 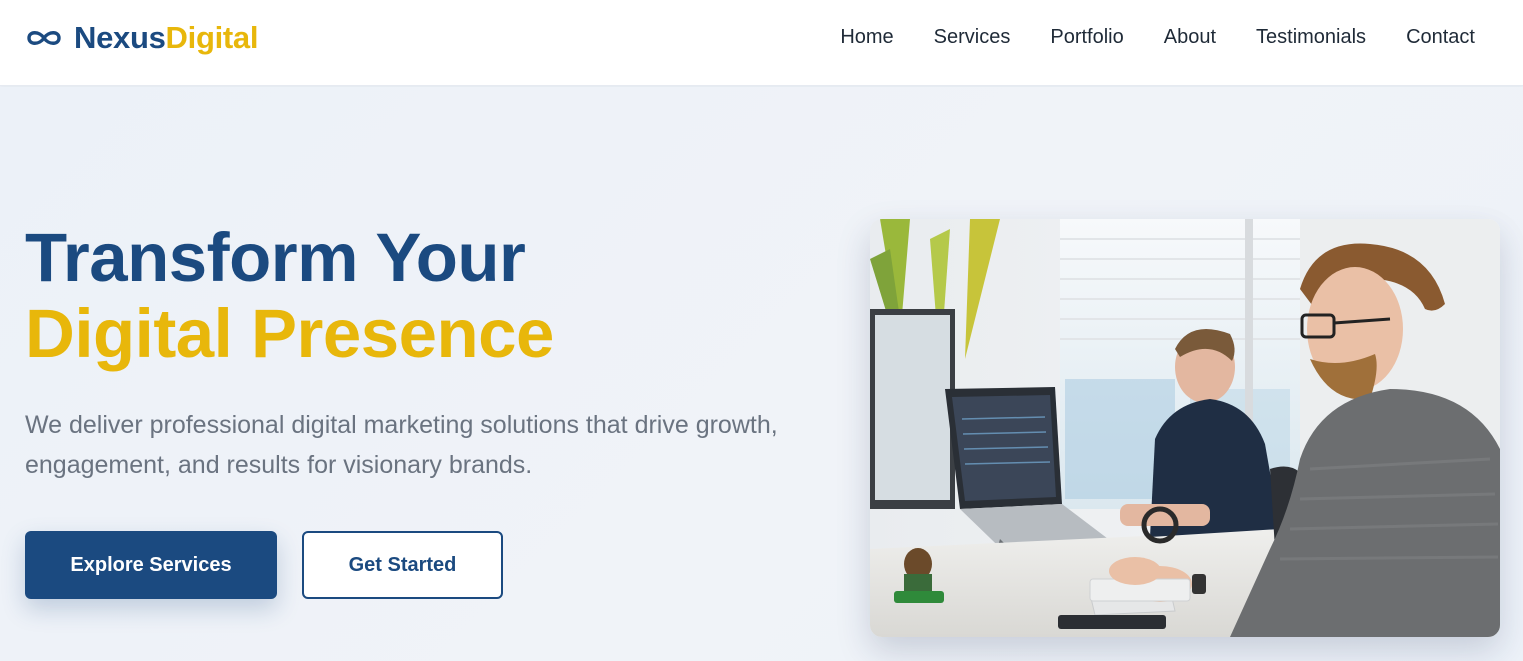 I want to click on brand-name-part1: Nexus, so click(x=120, y=37).